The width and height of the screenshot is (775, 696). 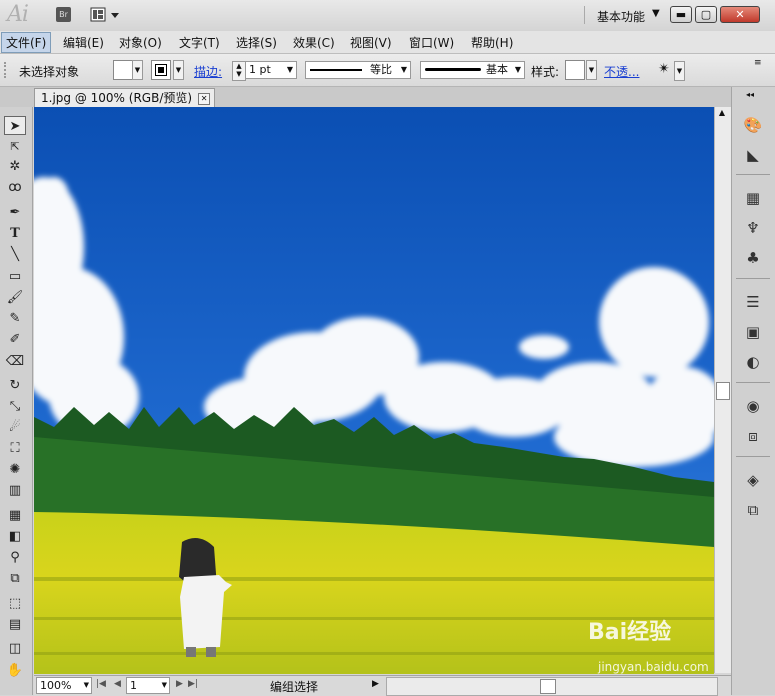 I want to click on zoom-field: 100% ▼, so click(x=64, y=685).